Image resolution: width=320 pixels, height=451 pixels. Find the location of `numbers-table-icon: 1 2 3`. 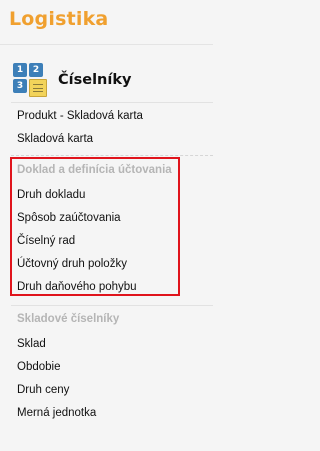

numbers-table-icon: 1 2 3 is located at coordinates (30, 80).